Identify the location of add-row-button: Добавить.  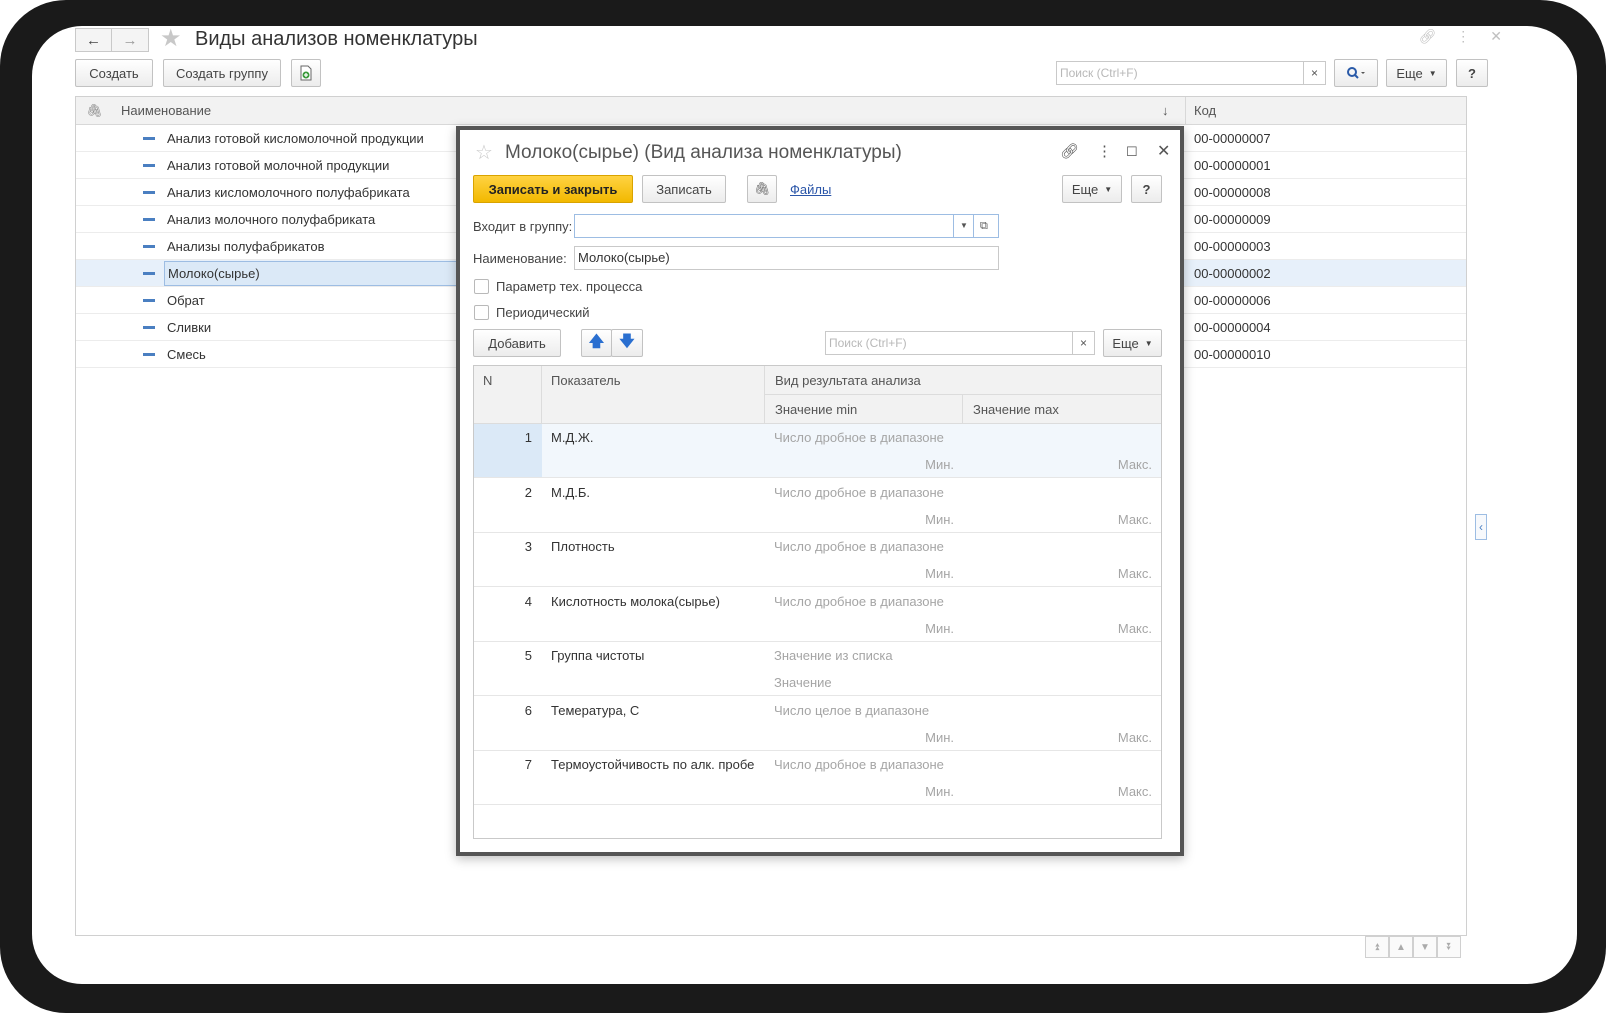
(517, 343).